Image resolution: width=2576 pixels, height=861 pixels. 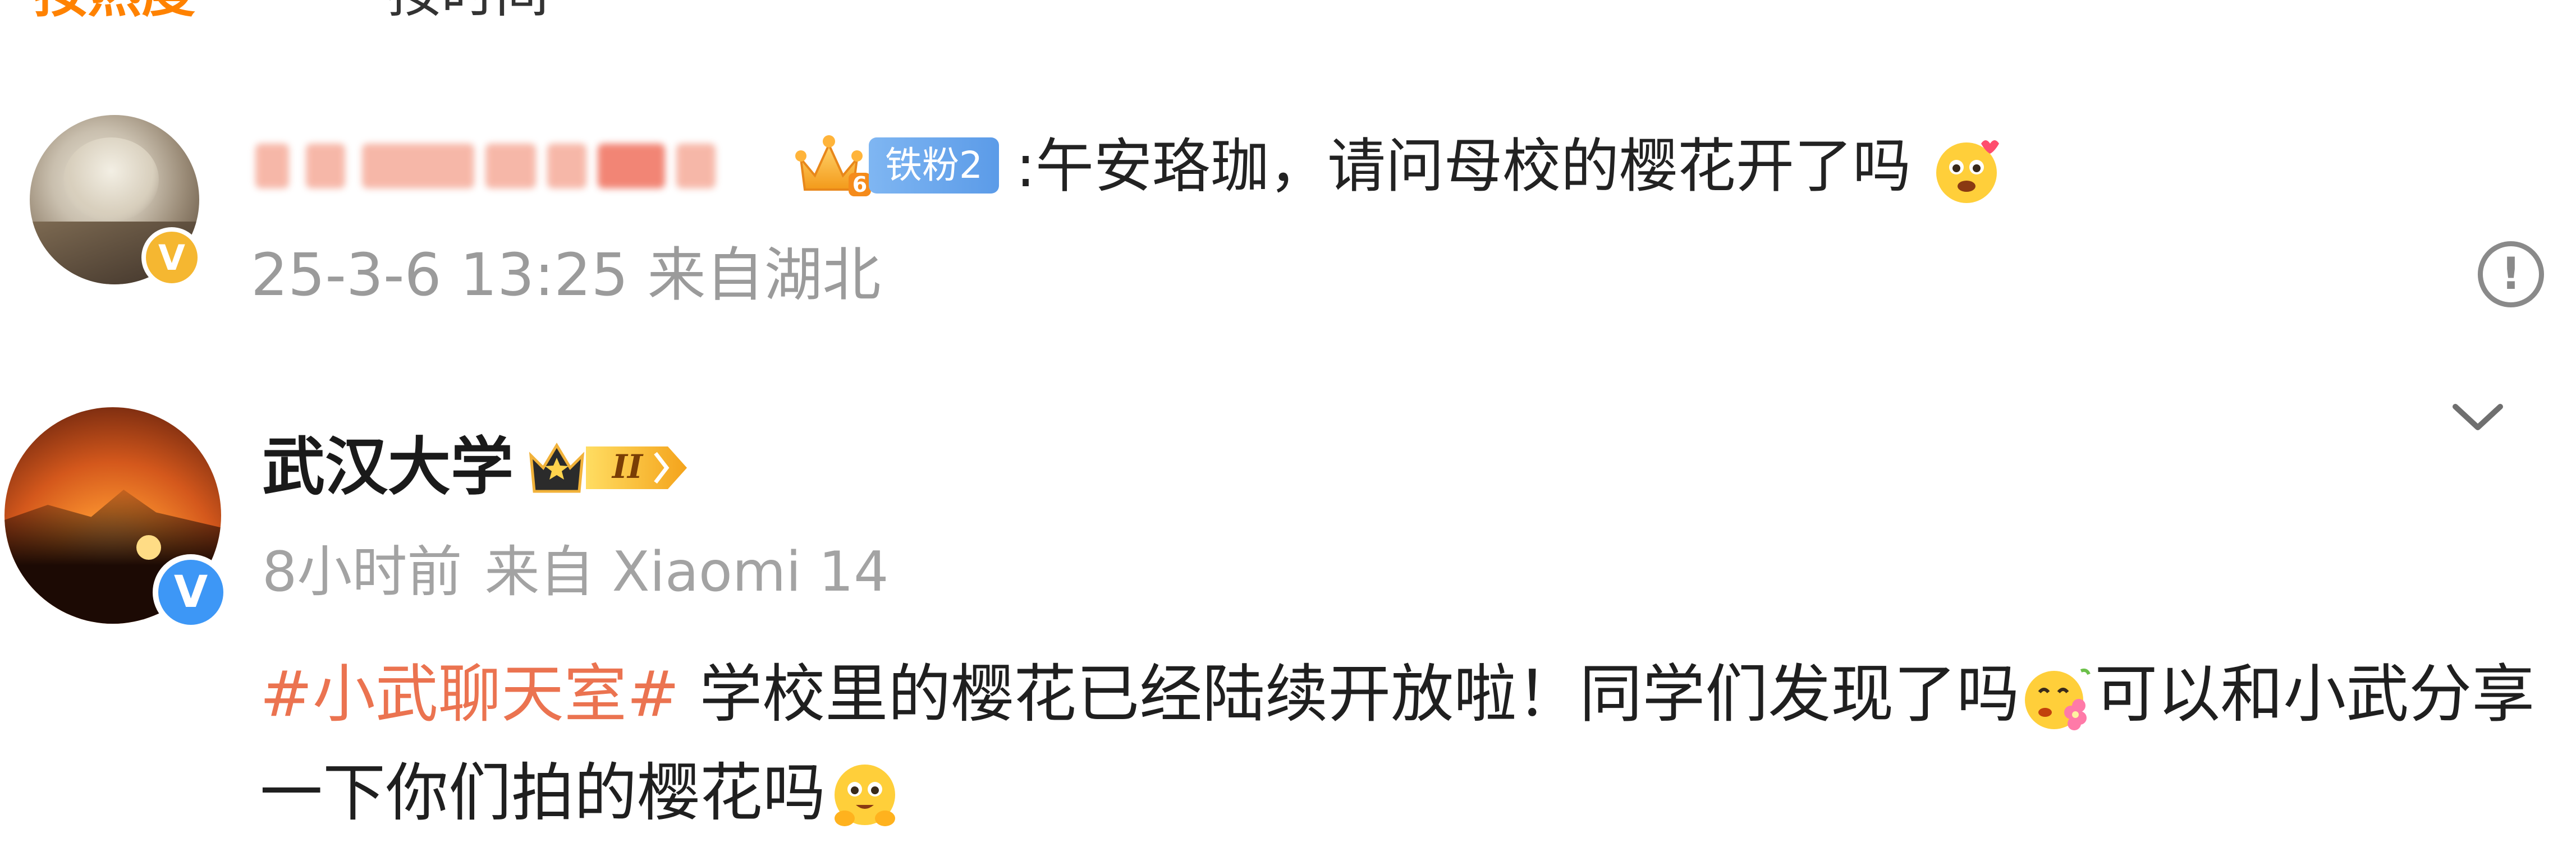 What do you see at coordinates (686, 572) in the screenshot?
I see `post-source: 来自 Xiaomi 14` at bounding box center [686, 572].